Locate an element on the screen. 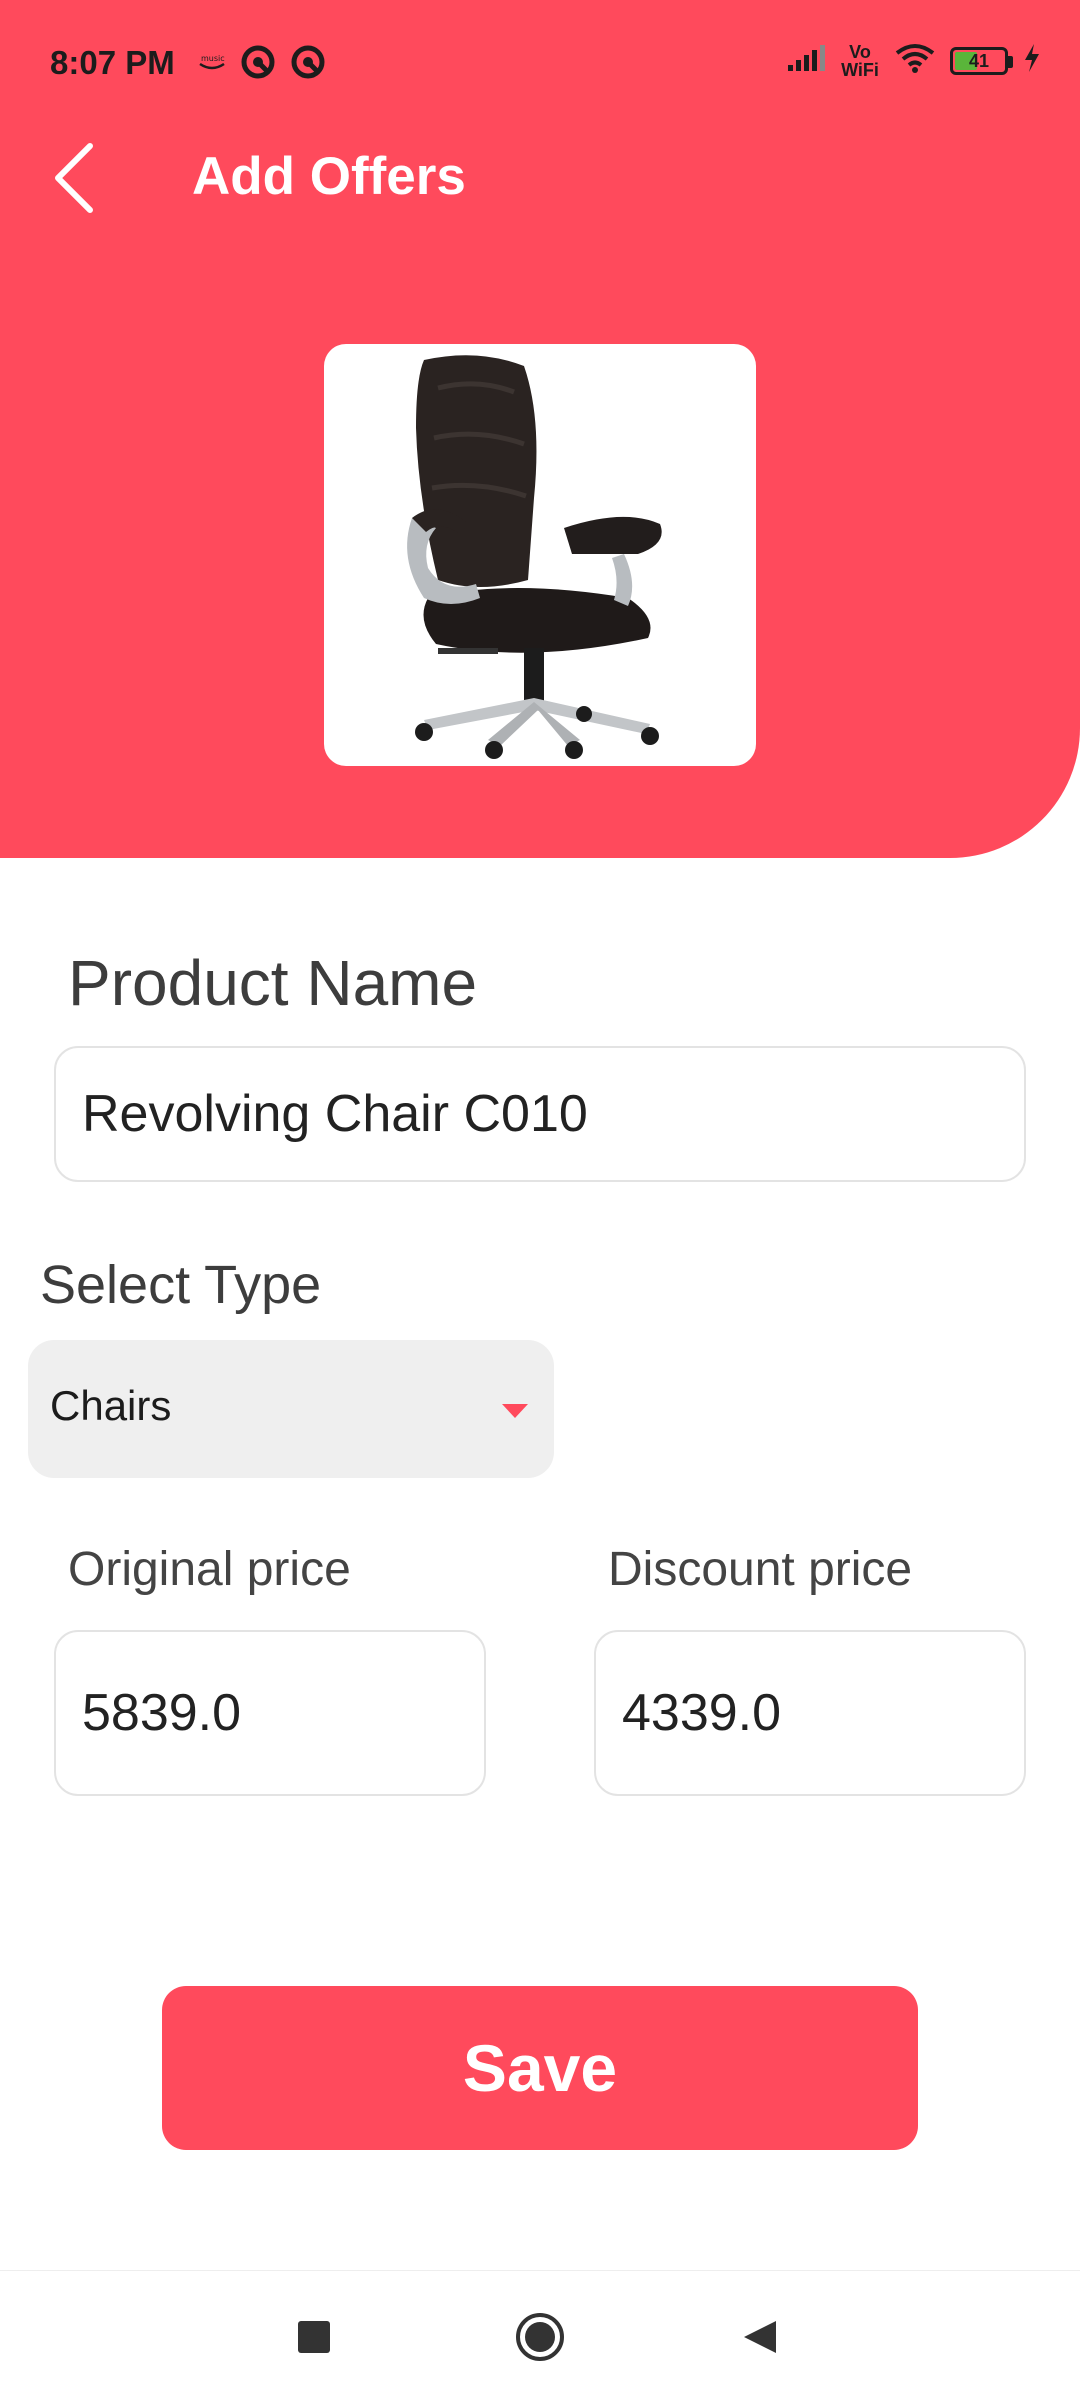 Image resolution: width=1080 pixels, height=2401 pixels. status-left-icons: music is located at coordinates (262, 64).